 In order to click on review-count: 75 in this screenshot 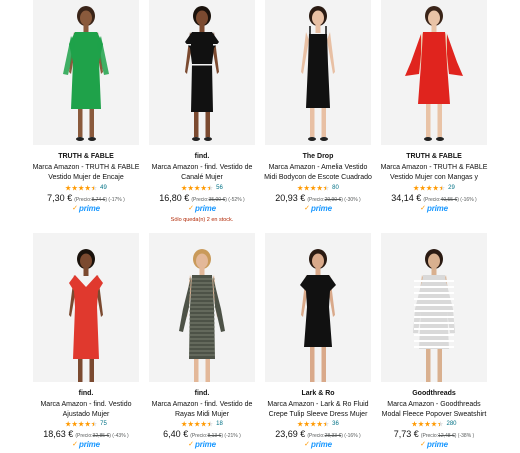, I will do `click(103, 424)`.